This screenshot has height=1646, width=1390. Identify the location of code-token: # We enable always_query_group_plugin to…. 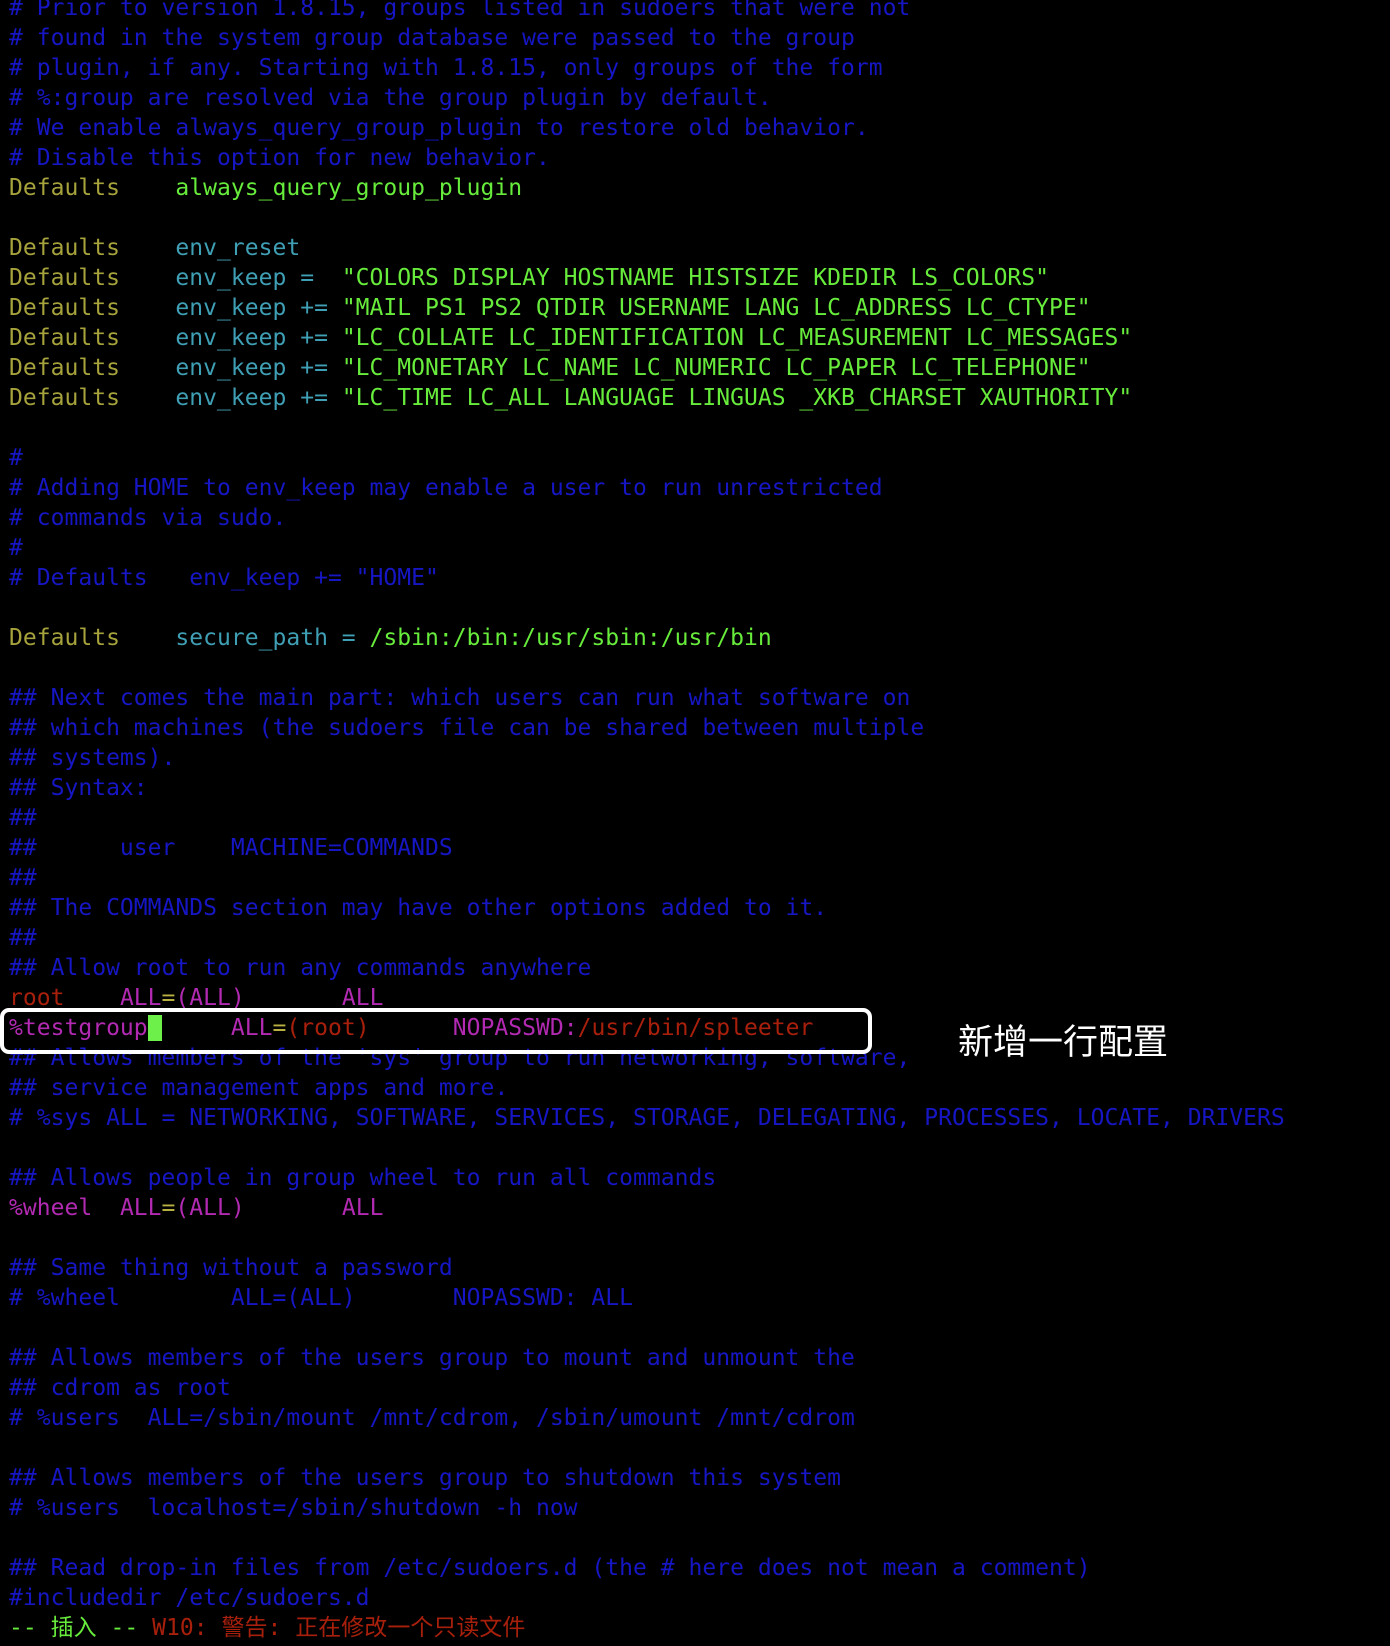
(439, 128).